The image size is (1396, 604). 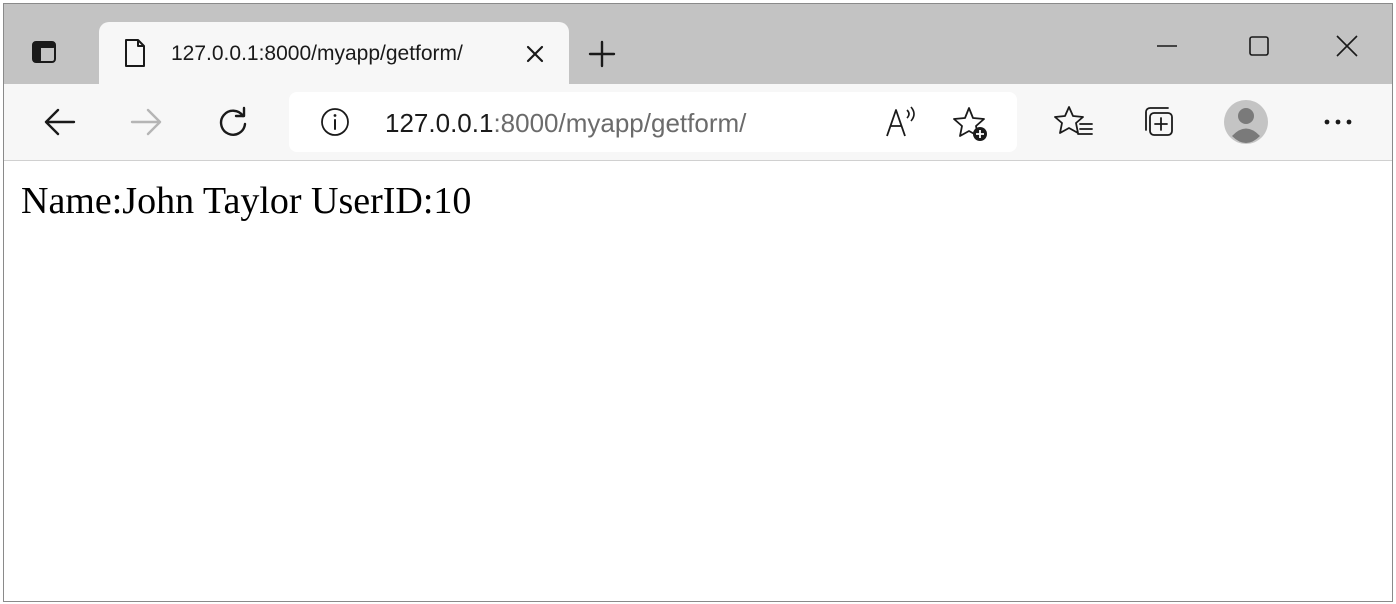 What do you see at coordinates (698, 44) in the screenshot?
I see `tab-strip: 127.0.0.1:8000/myapp/getform/` at bounding box center [698, 44].